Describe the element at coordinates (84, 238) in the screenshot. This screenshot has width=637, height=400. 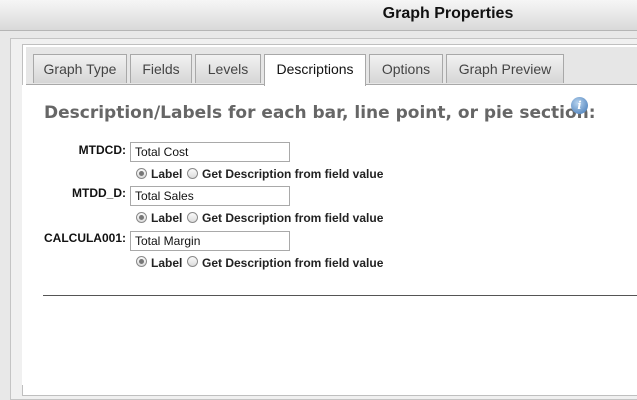
I see `field-label-calcula001: CALCULA001:` at that location.